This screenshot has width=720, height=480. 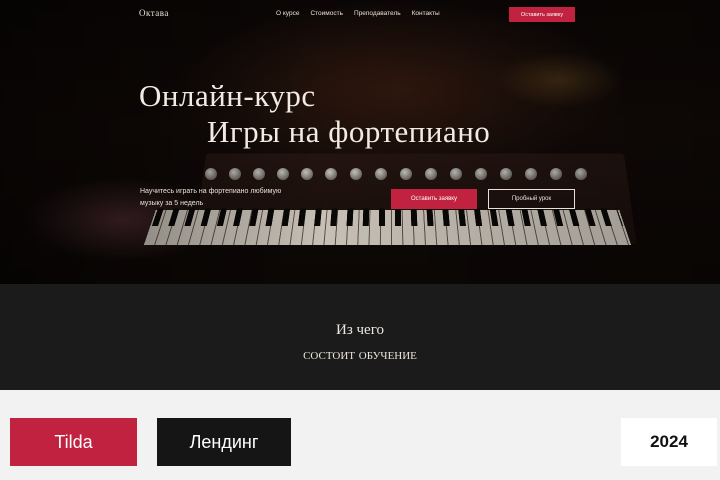 I want to click on hero-title-line1: Онлайн-курс, so click(x=227, y=95).